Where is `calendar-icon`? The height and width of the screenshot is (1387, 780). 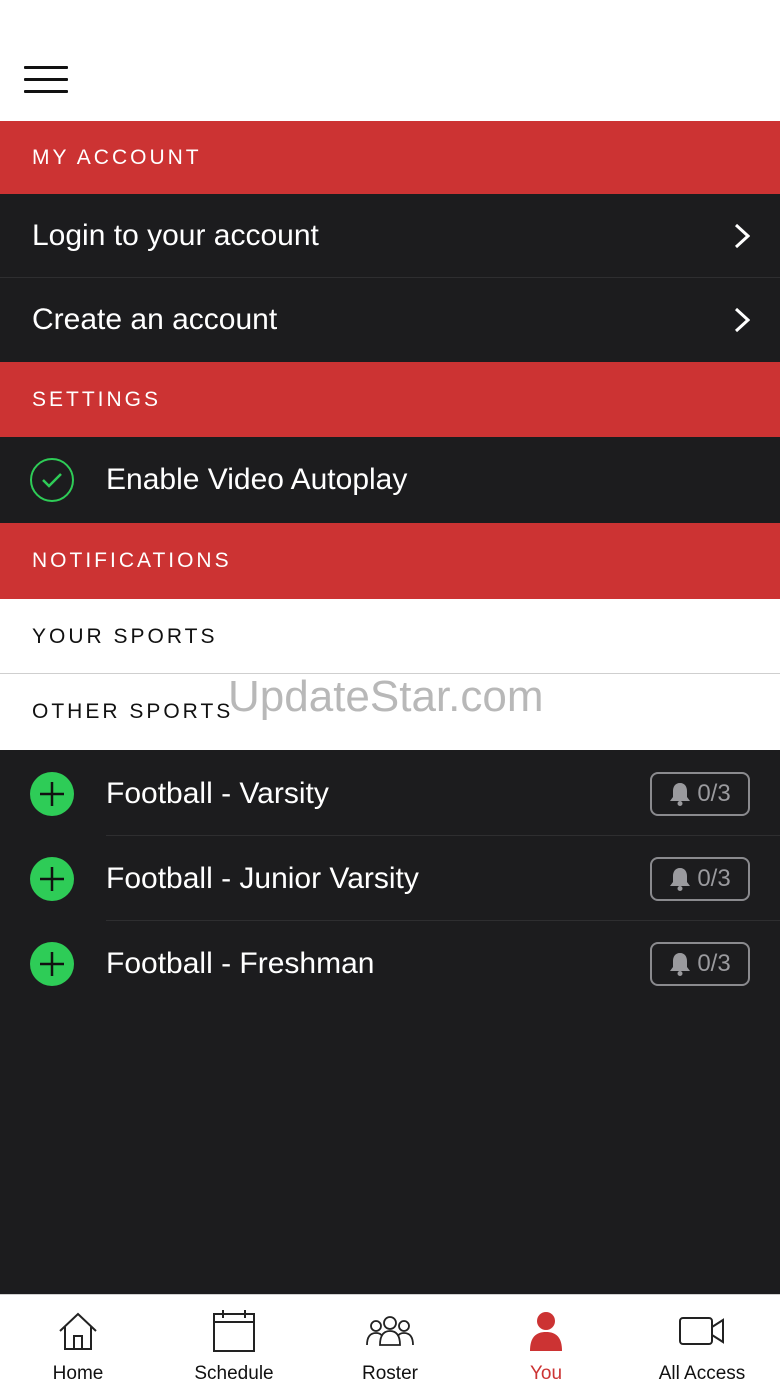
calendar-icon is located at coordinates (234, 1331).